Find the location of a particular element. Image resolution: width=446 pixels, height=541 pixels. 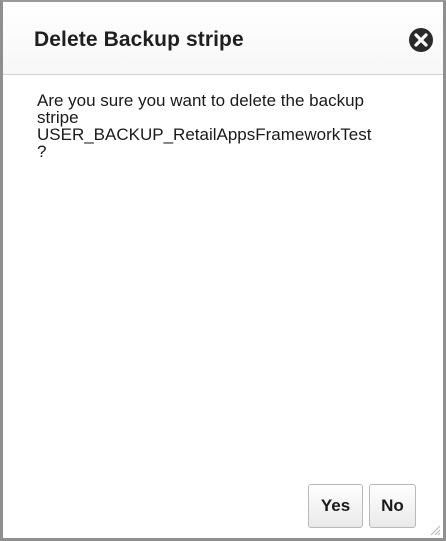

dialog-title: Delete Backup stripe is located at coordinates (139, 39).